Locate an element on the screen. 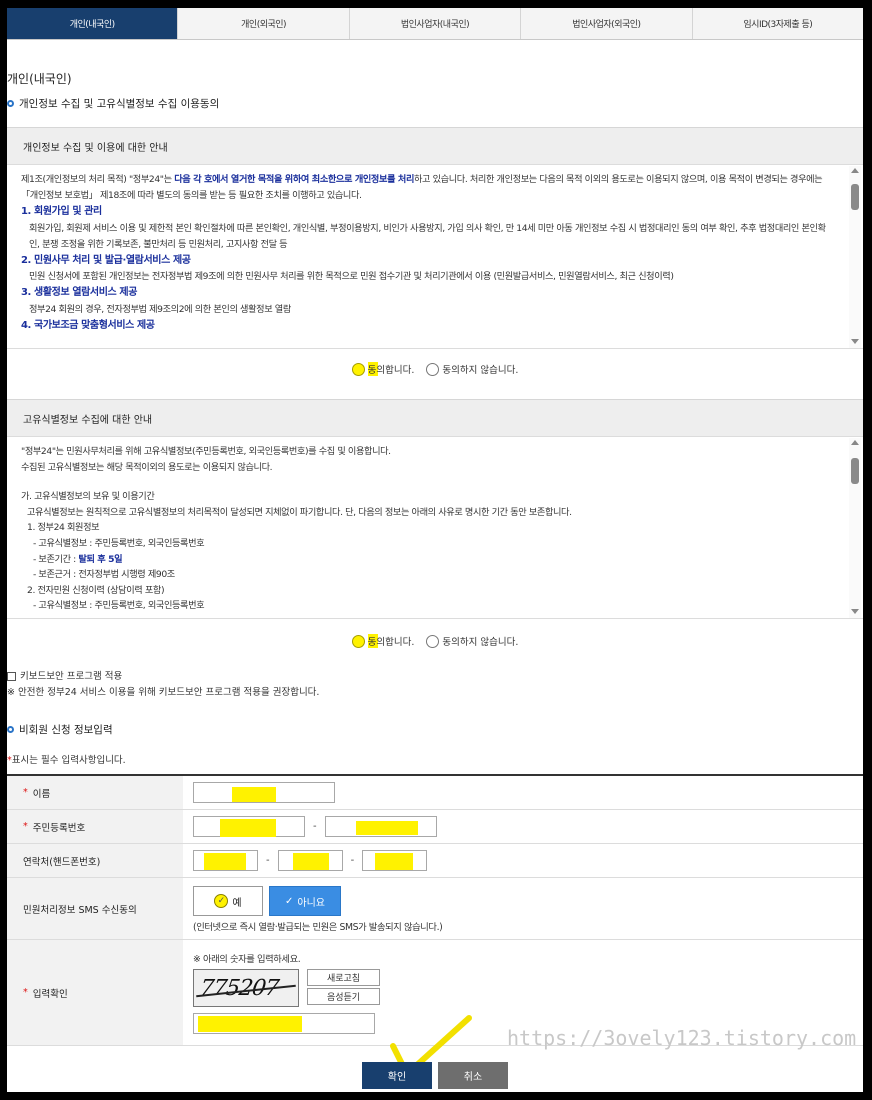 The height and width of the screenshot is (1100, 872). unique-id-line: - 보존근거 : 전자정부법 시행령 제90조 is located at coordinates (104, 575).